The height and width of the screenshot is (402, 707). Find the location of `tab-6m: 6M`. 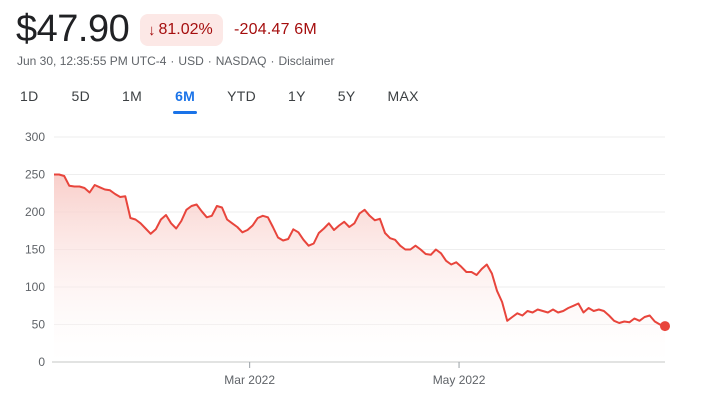

tab-6m: 6M is located at coordinates (185, 101).